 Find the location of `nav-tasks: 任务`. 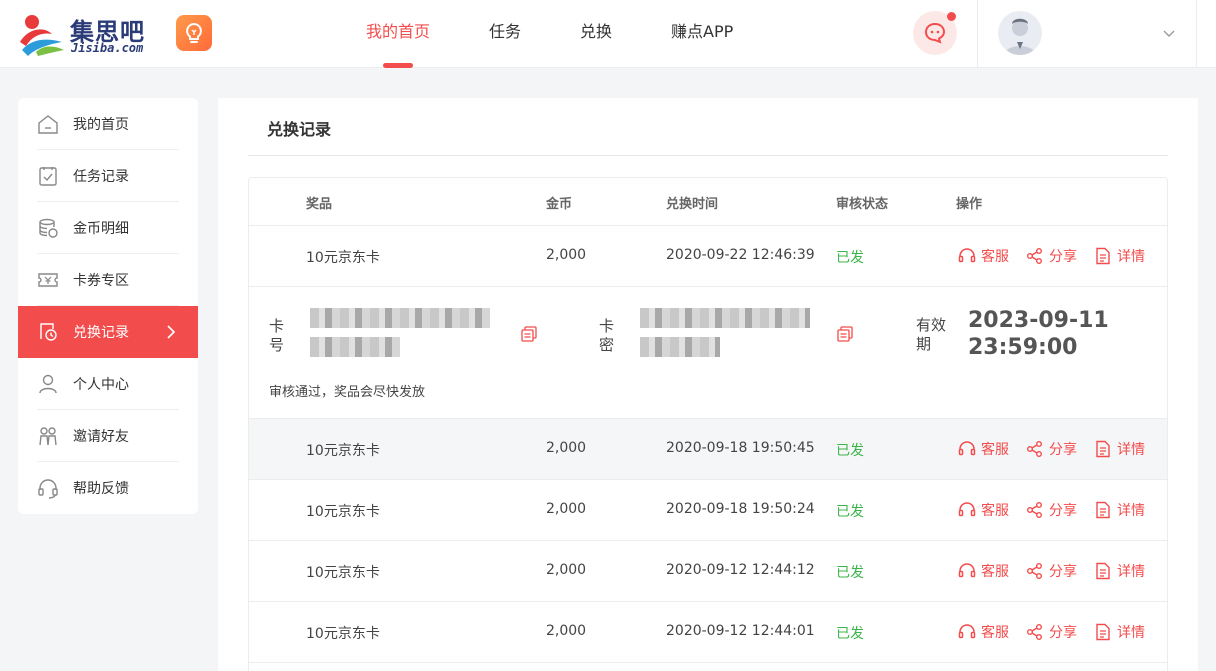

nav-tasks: 任务 is located at coordinates (505, 34).